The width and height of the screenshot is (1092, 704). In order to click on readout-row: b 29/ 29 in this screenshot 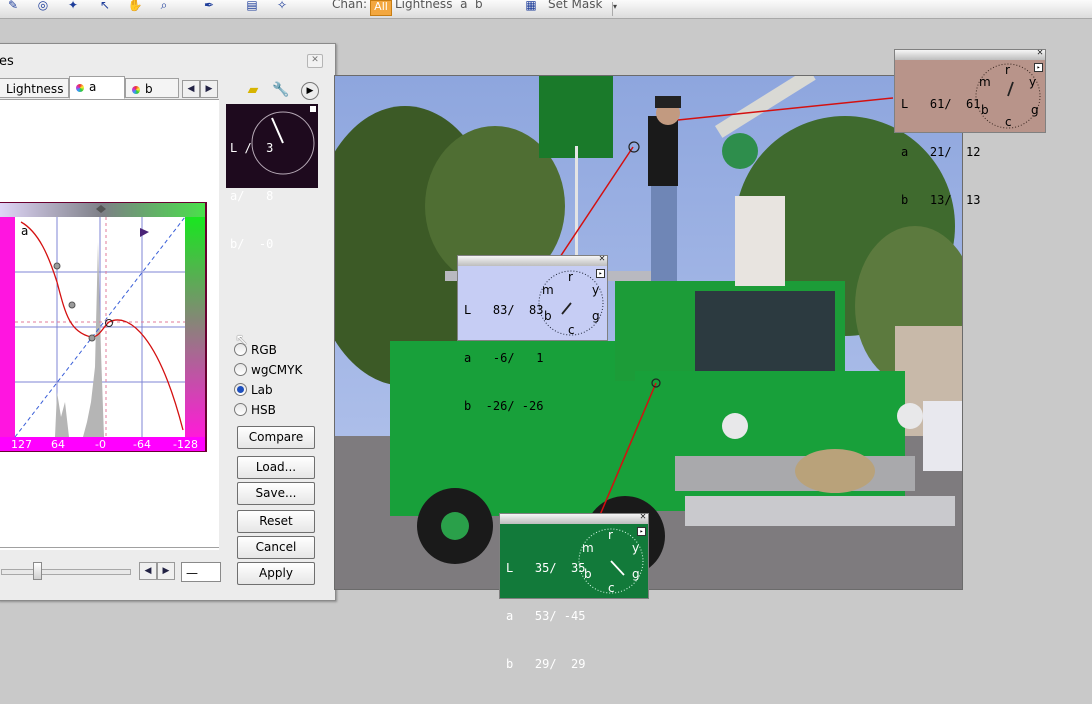, I will do `click(546, 664)`.